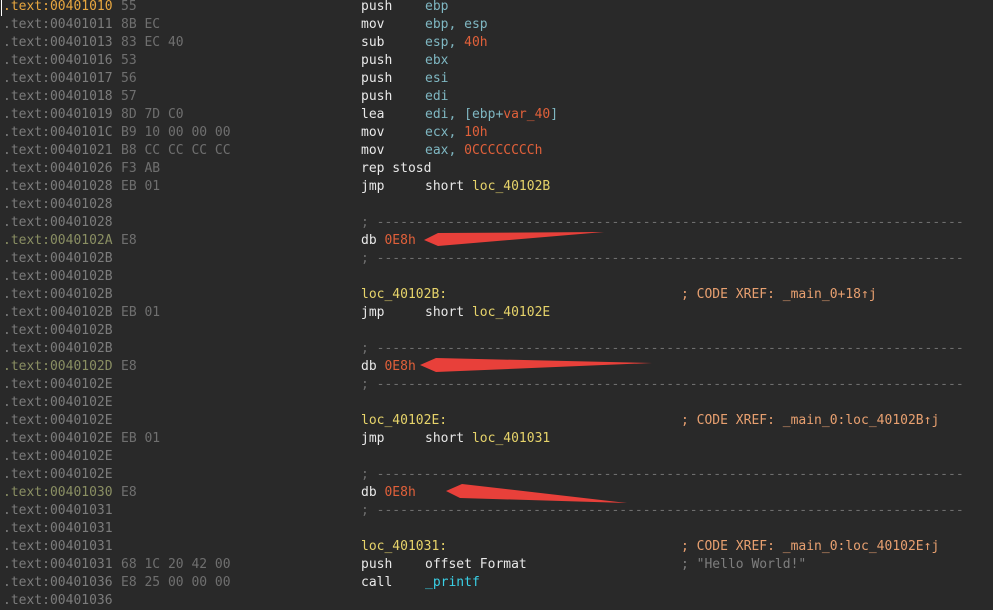  I want to click on operands: offset Format, so click(476, 565).